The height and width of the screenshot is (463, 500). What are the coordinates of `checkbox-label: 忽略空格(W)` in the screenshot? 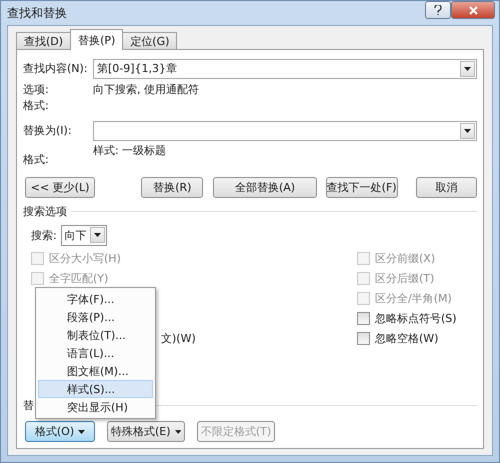 It's located at (406, 338).